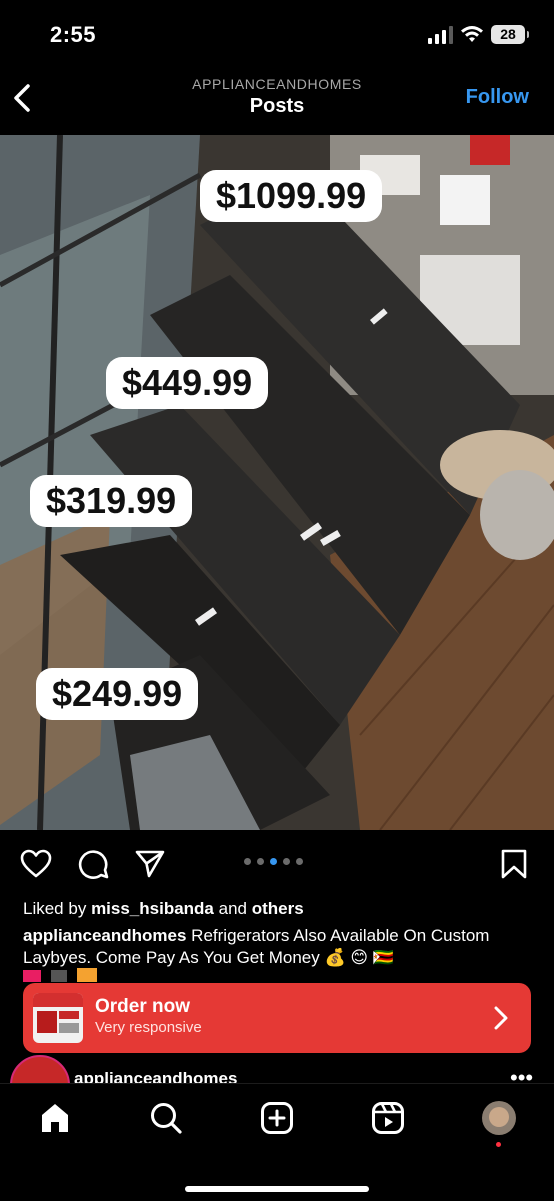  Describe the element at coordinates (291, 196) in the screenshot. I see `price-tag: $1099.99` at that location.